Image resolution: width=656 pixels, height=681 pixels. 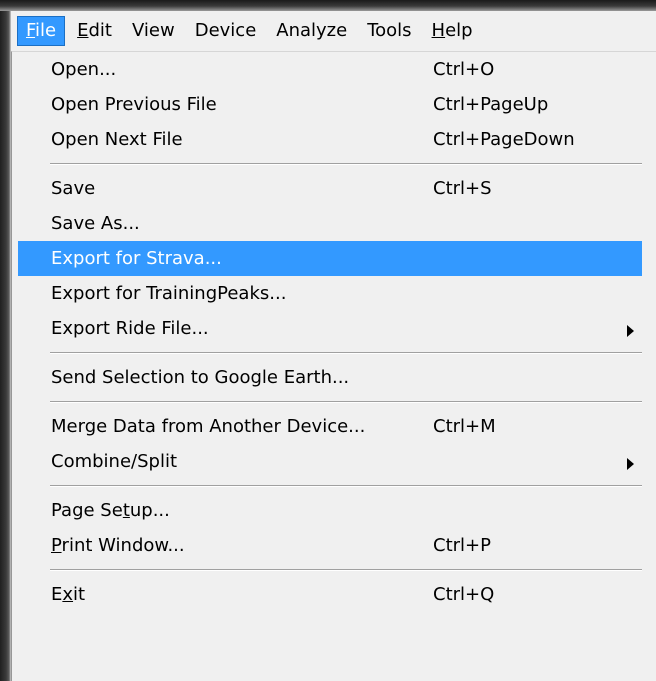 What do you see at coordinates (100, 30) in the screenshot?
I see `menu-edit-rest: dit` at bounding box center [100, 30].